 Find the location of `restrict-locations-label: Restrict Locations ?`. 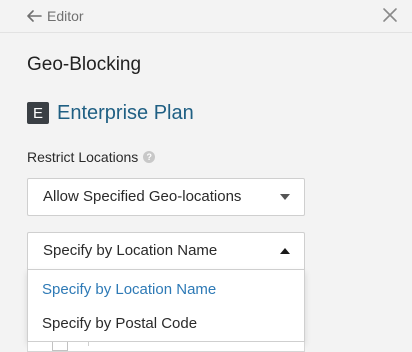

restrict-locations-label: Restrict Locations ? is located at coordinates (91, 157).